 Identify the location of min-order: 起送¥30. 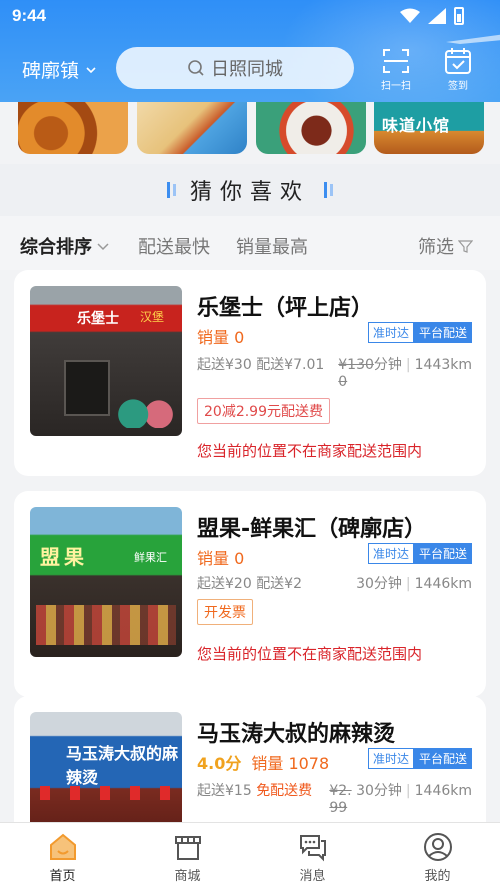
(224, 365).